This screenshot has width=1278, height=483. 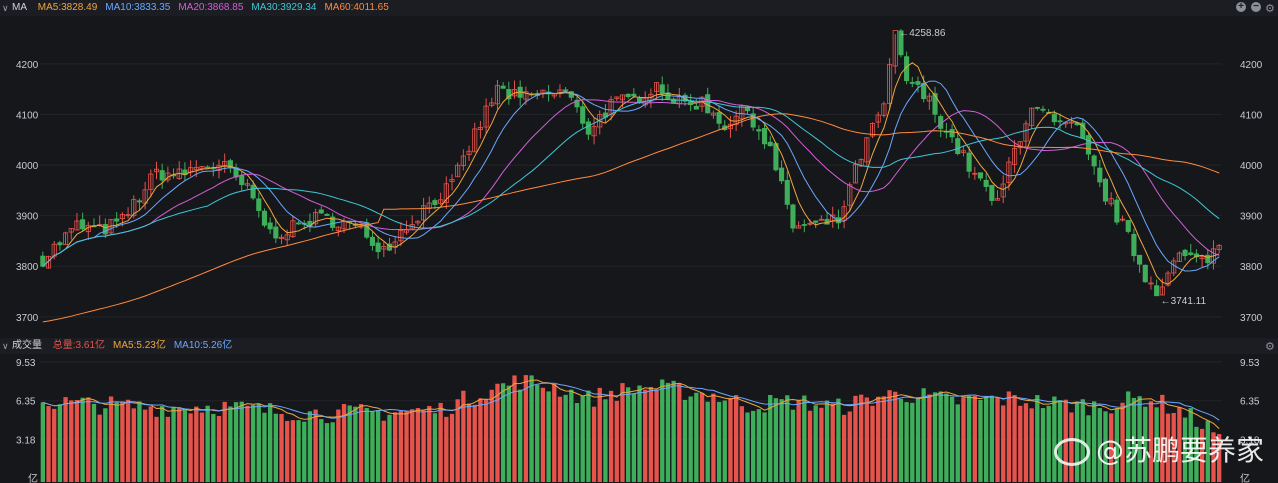 I want to click on y-axis-tick-label-left: 3700, so click(x=27, y=318).